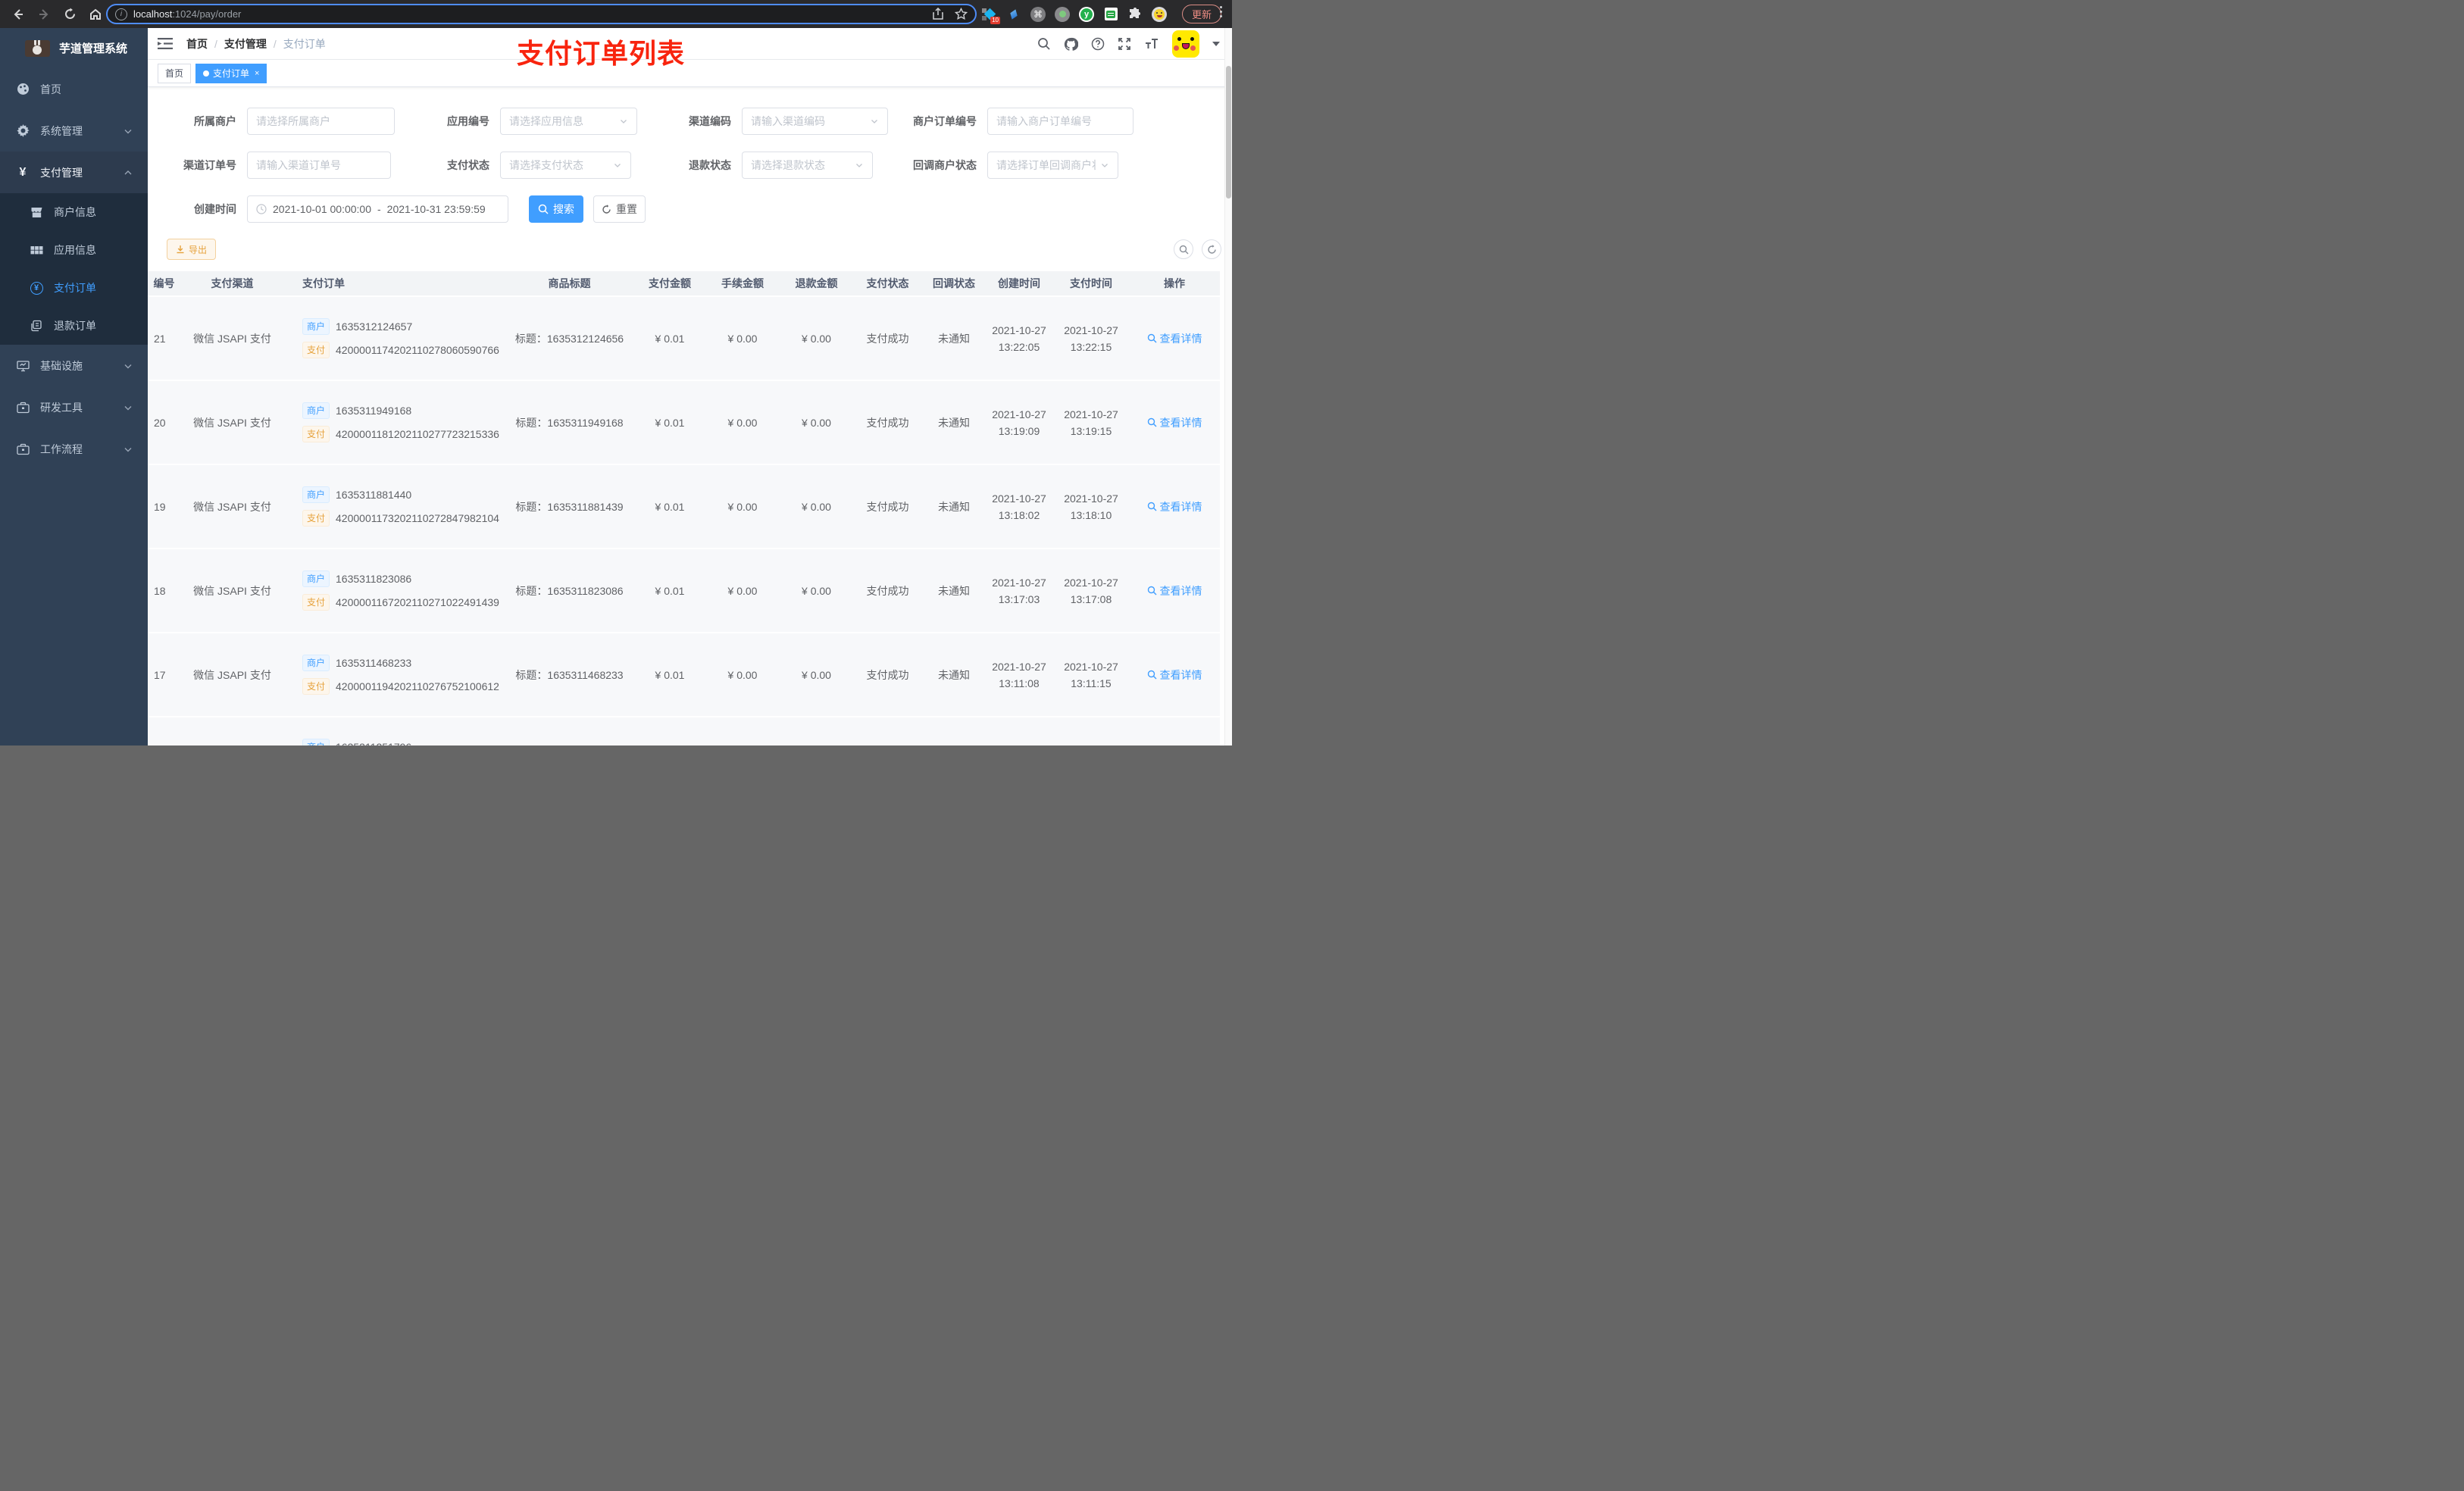 The image size is (2464, 1491). I want to click on fee-amount: ¥ 0.00, so click(742, 674).